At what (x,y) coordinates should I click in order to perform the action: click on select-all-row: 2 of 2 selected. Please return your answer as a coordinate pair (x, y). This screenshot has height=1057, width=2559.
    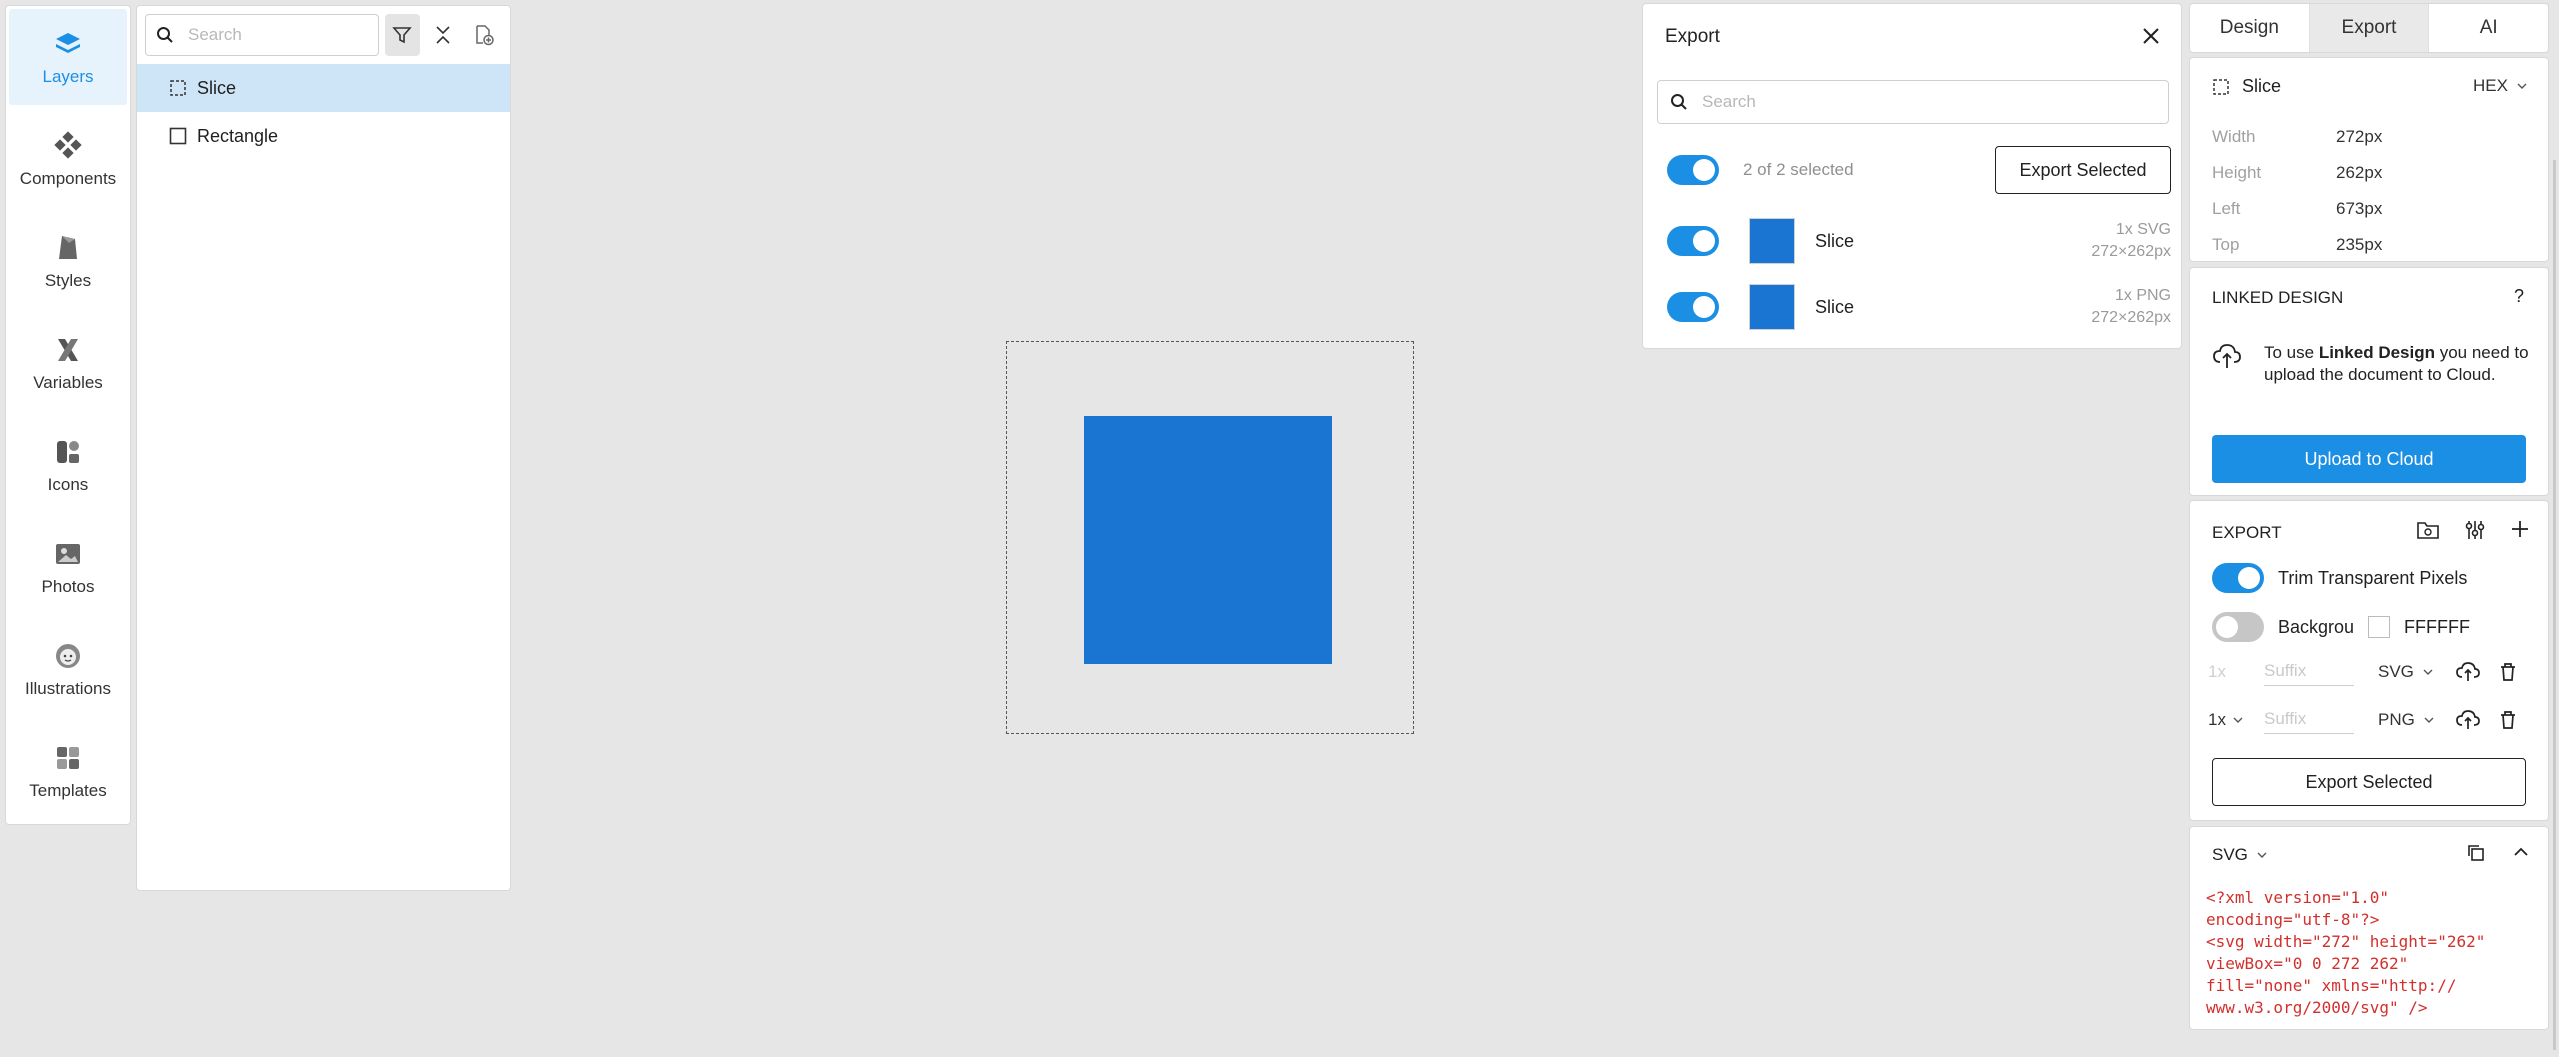
    Looking at the image, I should click on (1760, 170).